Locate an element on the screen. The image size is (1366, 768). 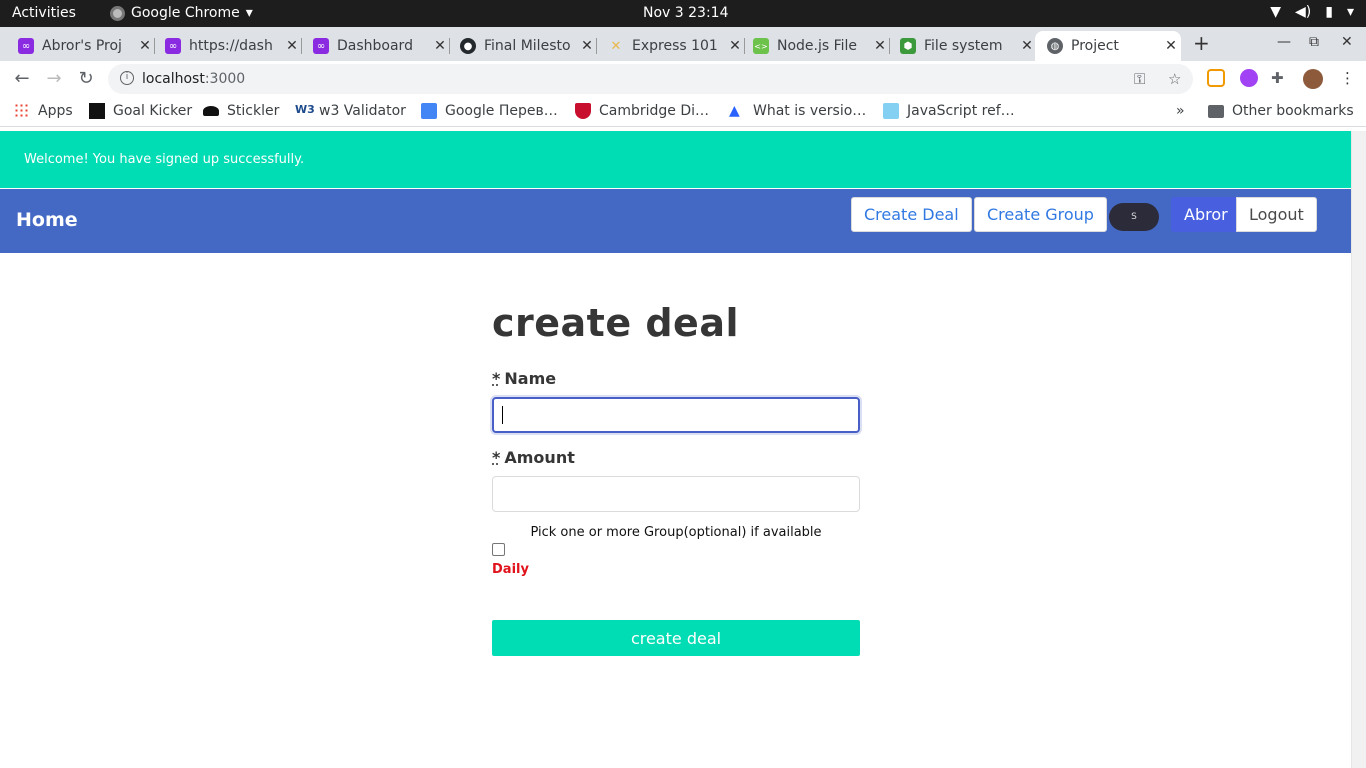
tab: ∞ Dashboard ✕ is located at coordinates (372, 46).